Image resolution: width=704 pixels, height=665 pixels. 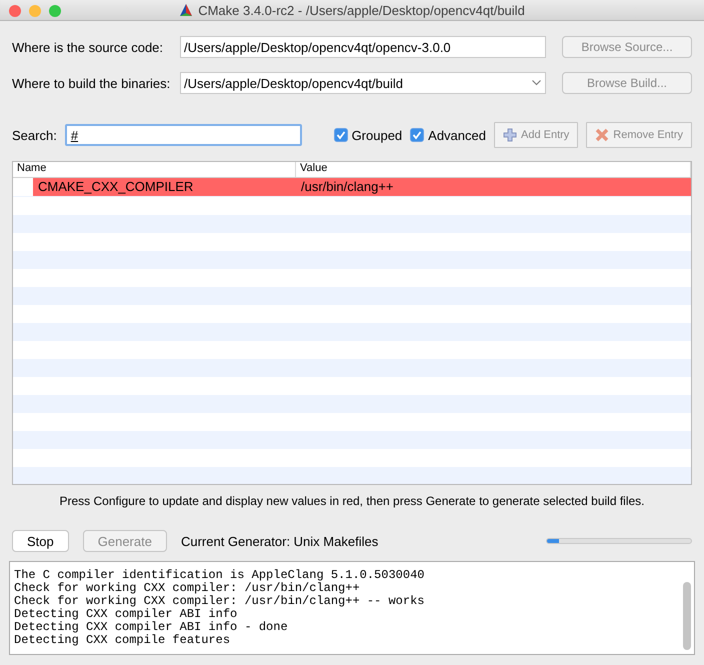 I want to click on checkbox-label: Advanced, so click(x=457, y=135).